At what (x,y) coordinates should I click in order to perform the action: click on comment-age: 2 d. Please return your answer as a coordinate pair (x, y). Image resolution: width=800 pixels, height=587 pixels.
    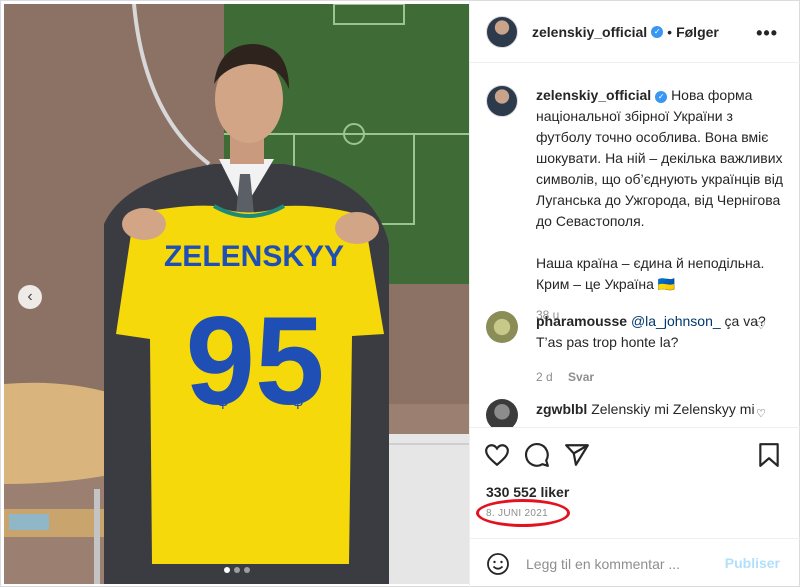
    Looking at the image, I should click on (544, 377).